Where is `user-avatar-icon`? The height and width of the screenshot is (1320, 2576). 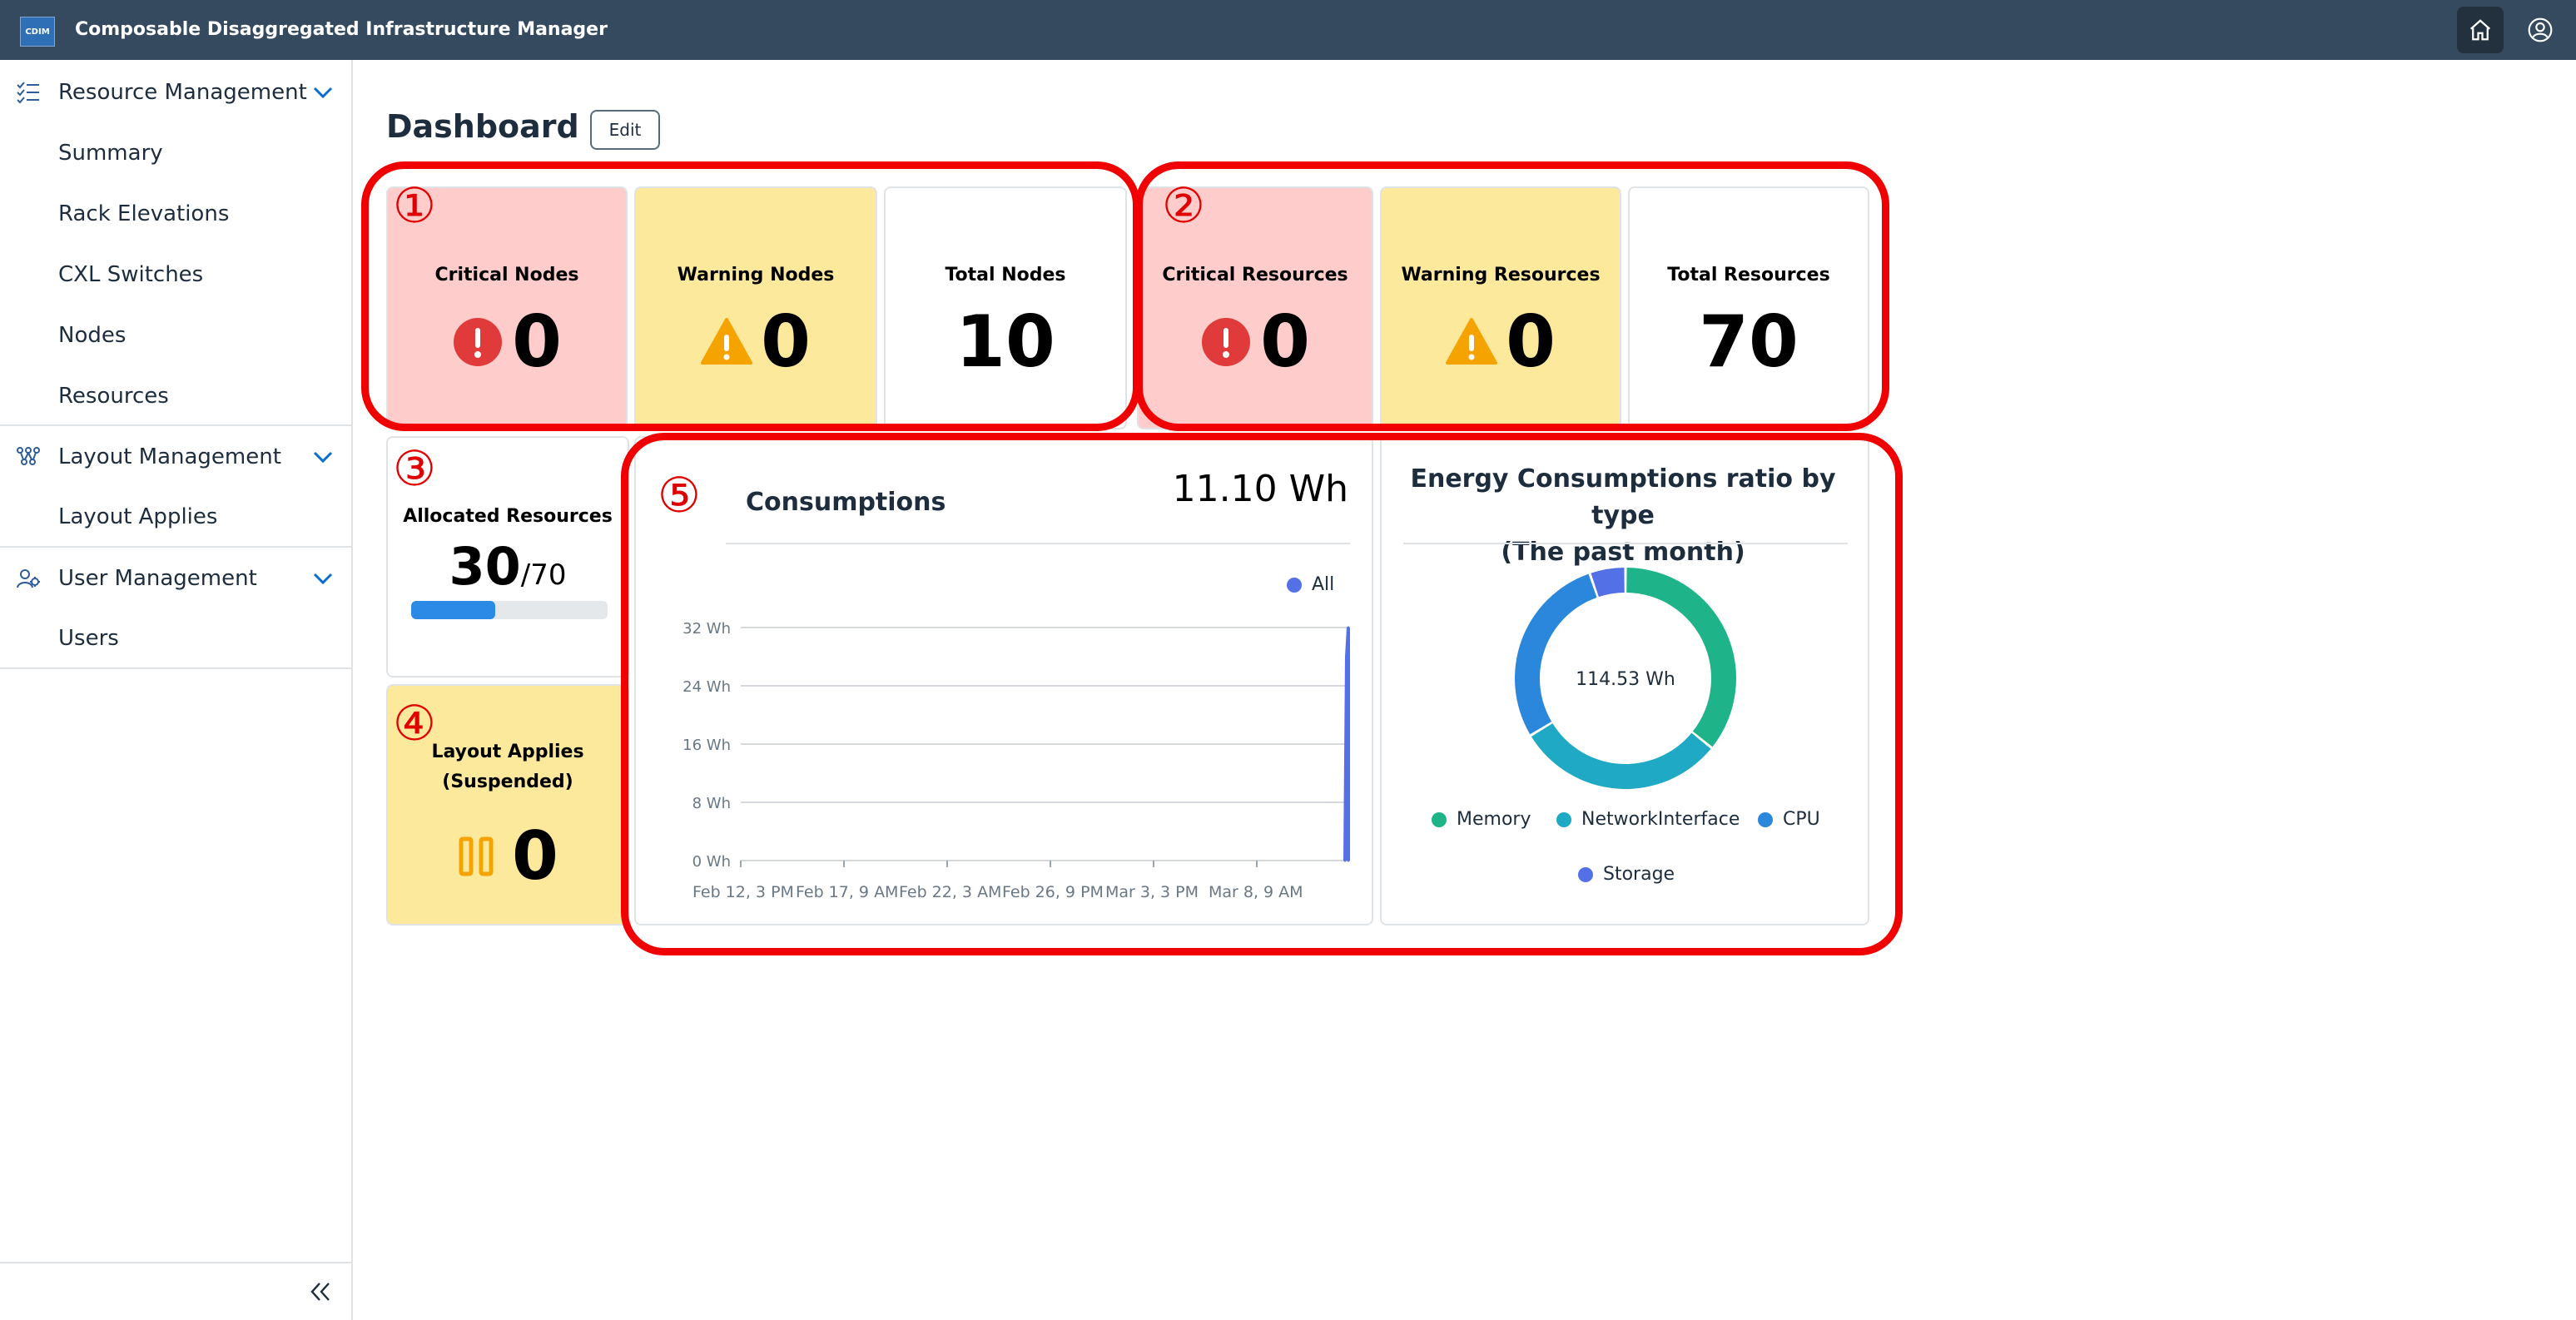 user-avatar-icon is located at coordinates (2540, 30).